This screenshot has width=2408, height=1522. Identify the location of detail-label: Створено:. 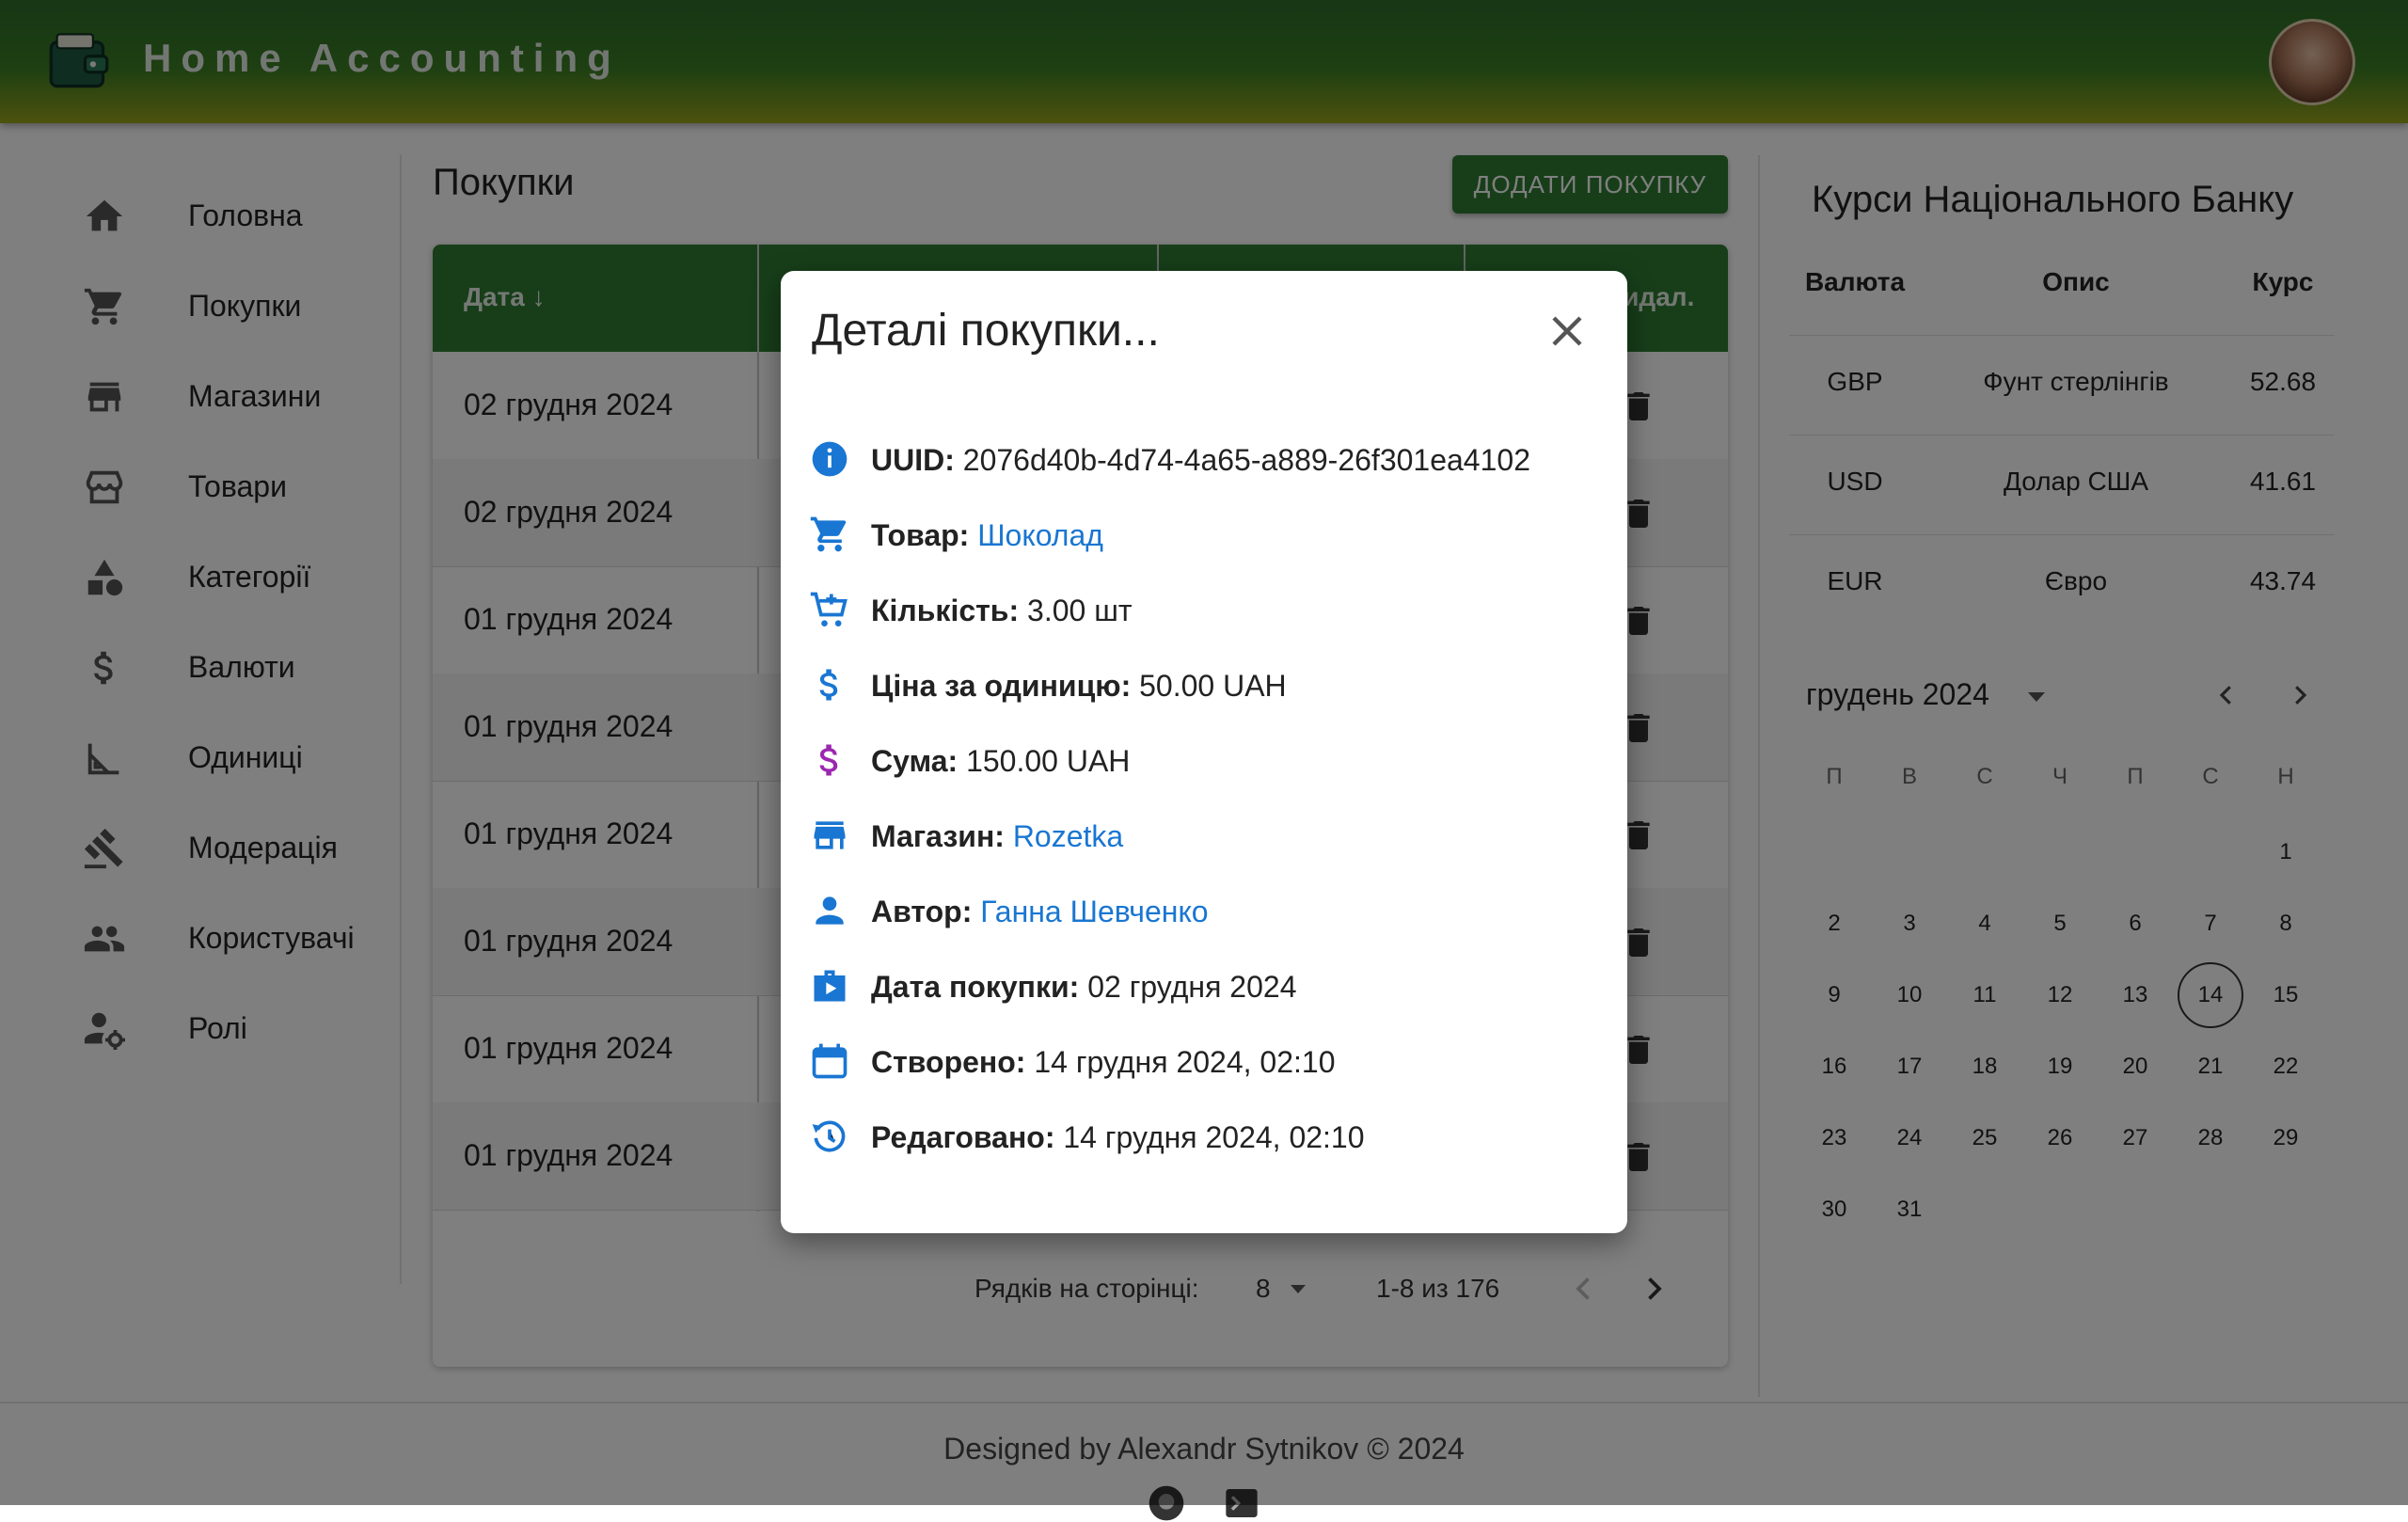
(949, 1062).